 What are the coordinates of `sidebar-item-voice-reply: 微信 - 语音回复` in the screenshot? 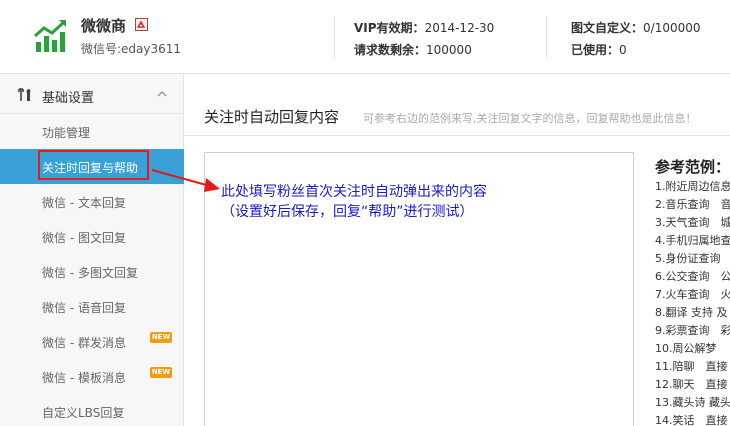 It's located at (92, 306).